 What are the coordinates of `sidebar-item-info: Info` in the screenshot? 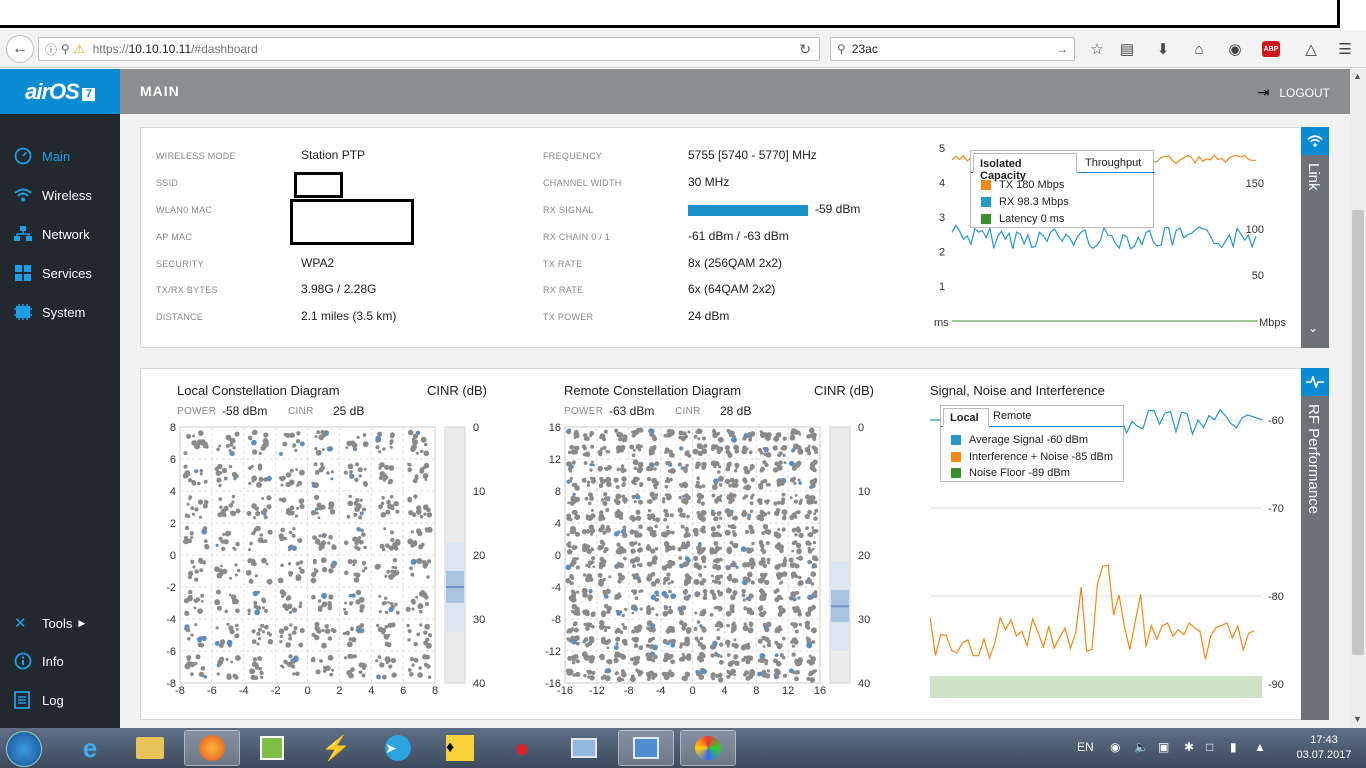 It's located at (39, 661).